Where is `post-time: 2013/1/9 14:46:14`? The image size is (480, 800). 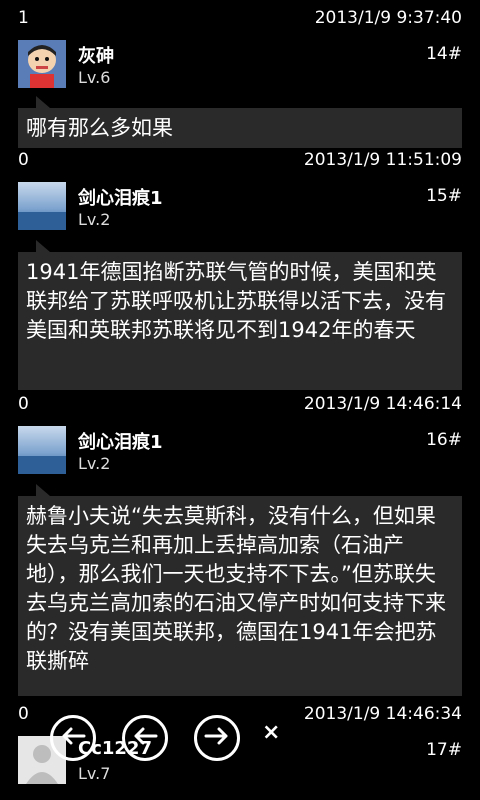 post-time: 2013/1/9 14:46:14 is located at coordinates (382, 404).